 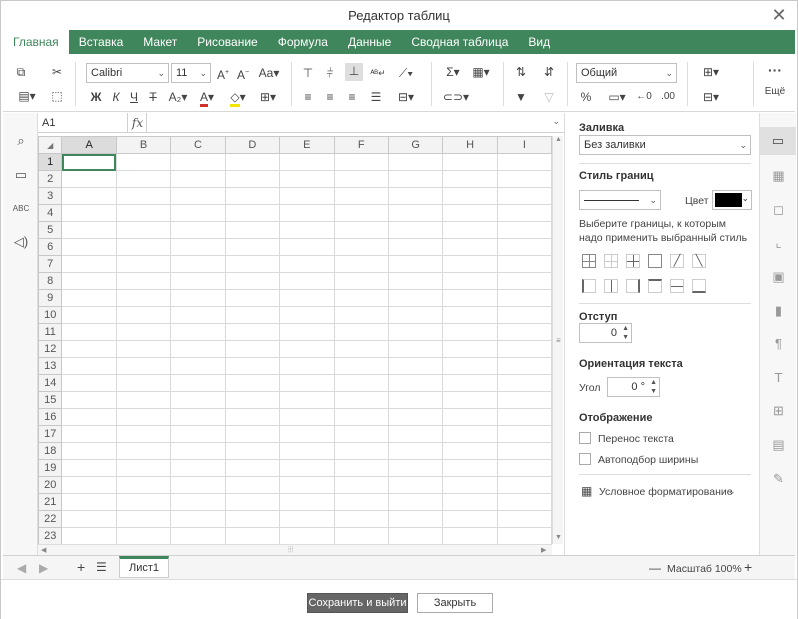 I want to click on formula-input, so click(x=350, y=123).